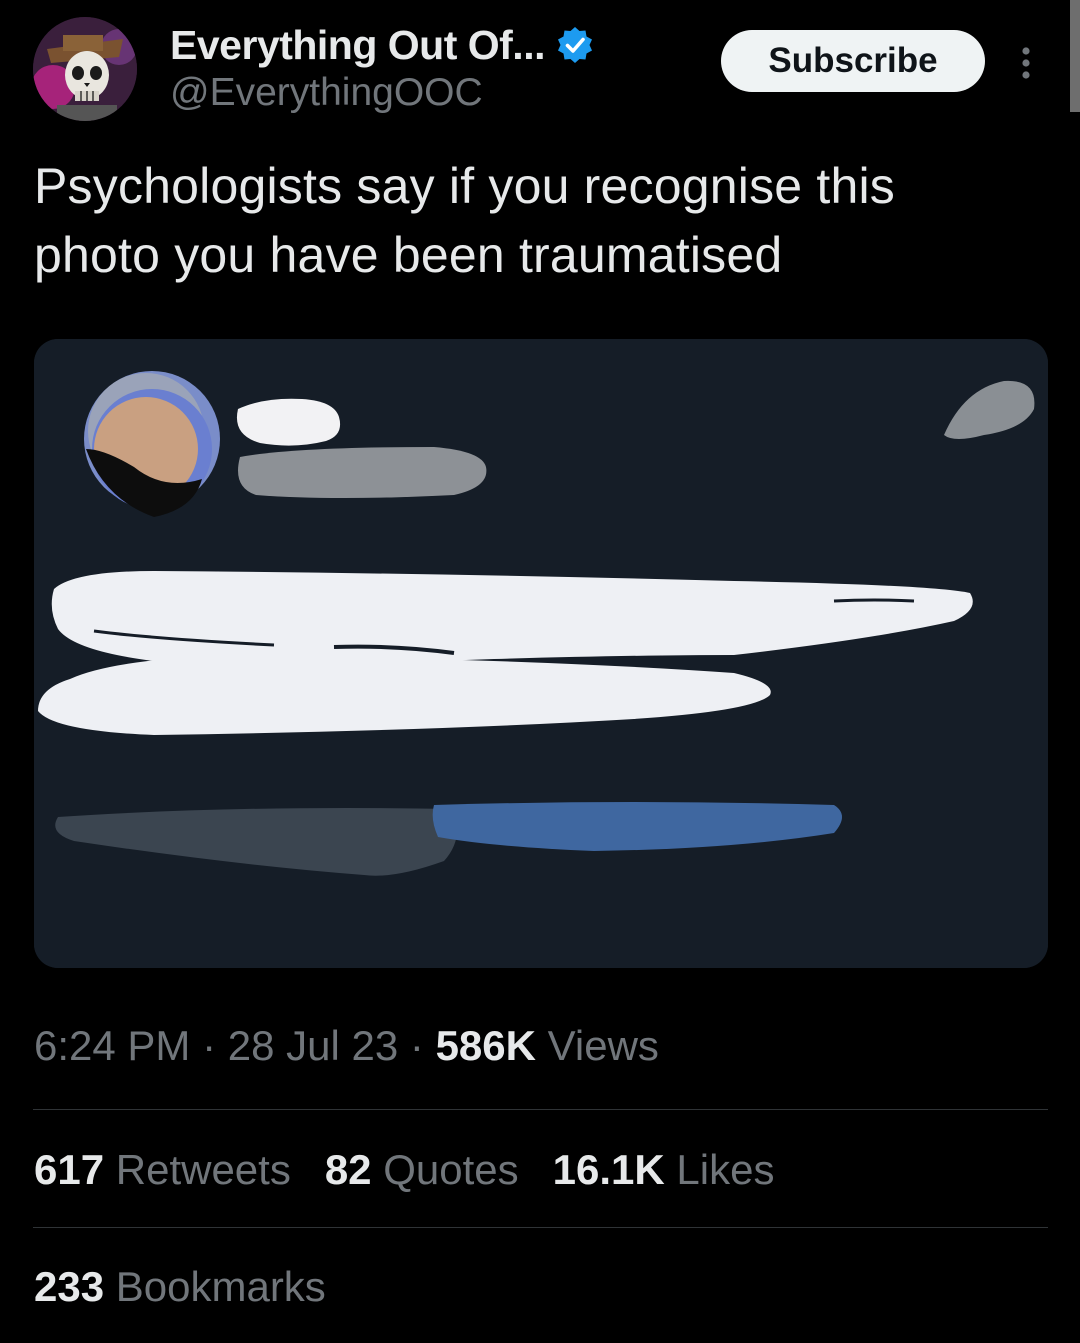 The image size is (1080, 1343). What do you see at coordinates (853, 61) in the screenshot?
I see `subscribe-button: Subscribe` at bounding box center [853, 61].